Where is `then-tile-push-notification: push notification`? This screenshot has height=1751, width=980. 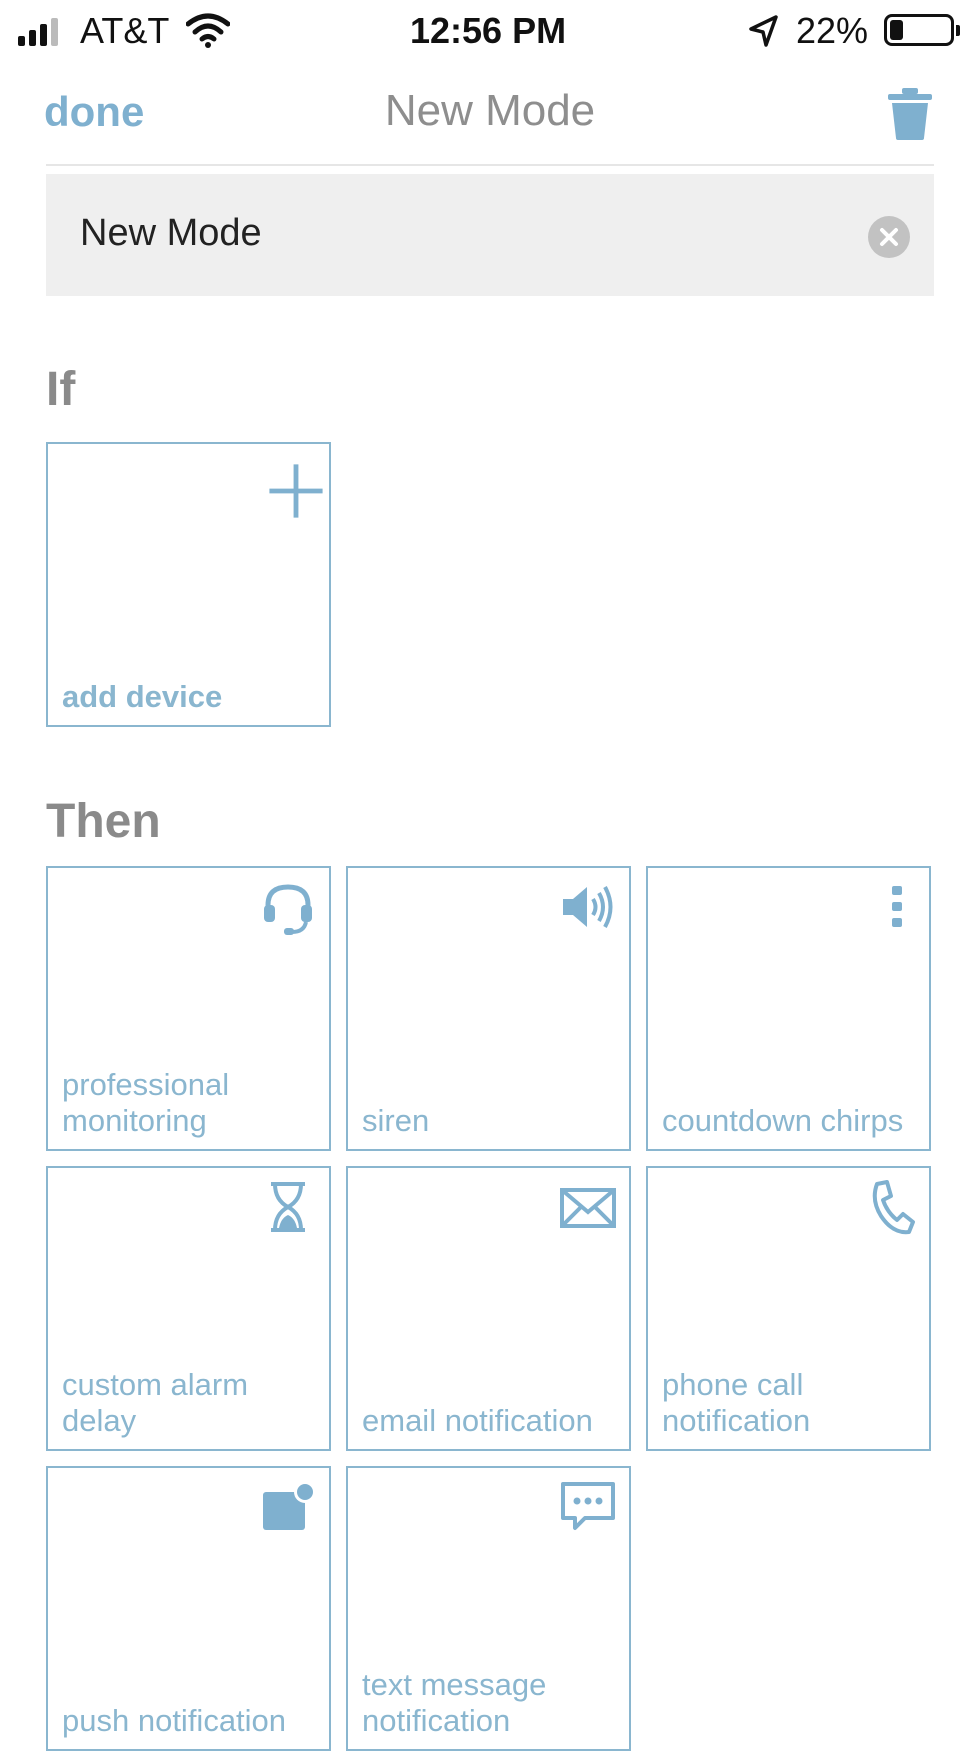 then-tile-push-notification: push notification is located at coordinates (188, 1608).